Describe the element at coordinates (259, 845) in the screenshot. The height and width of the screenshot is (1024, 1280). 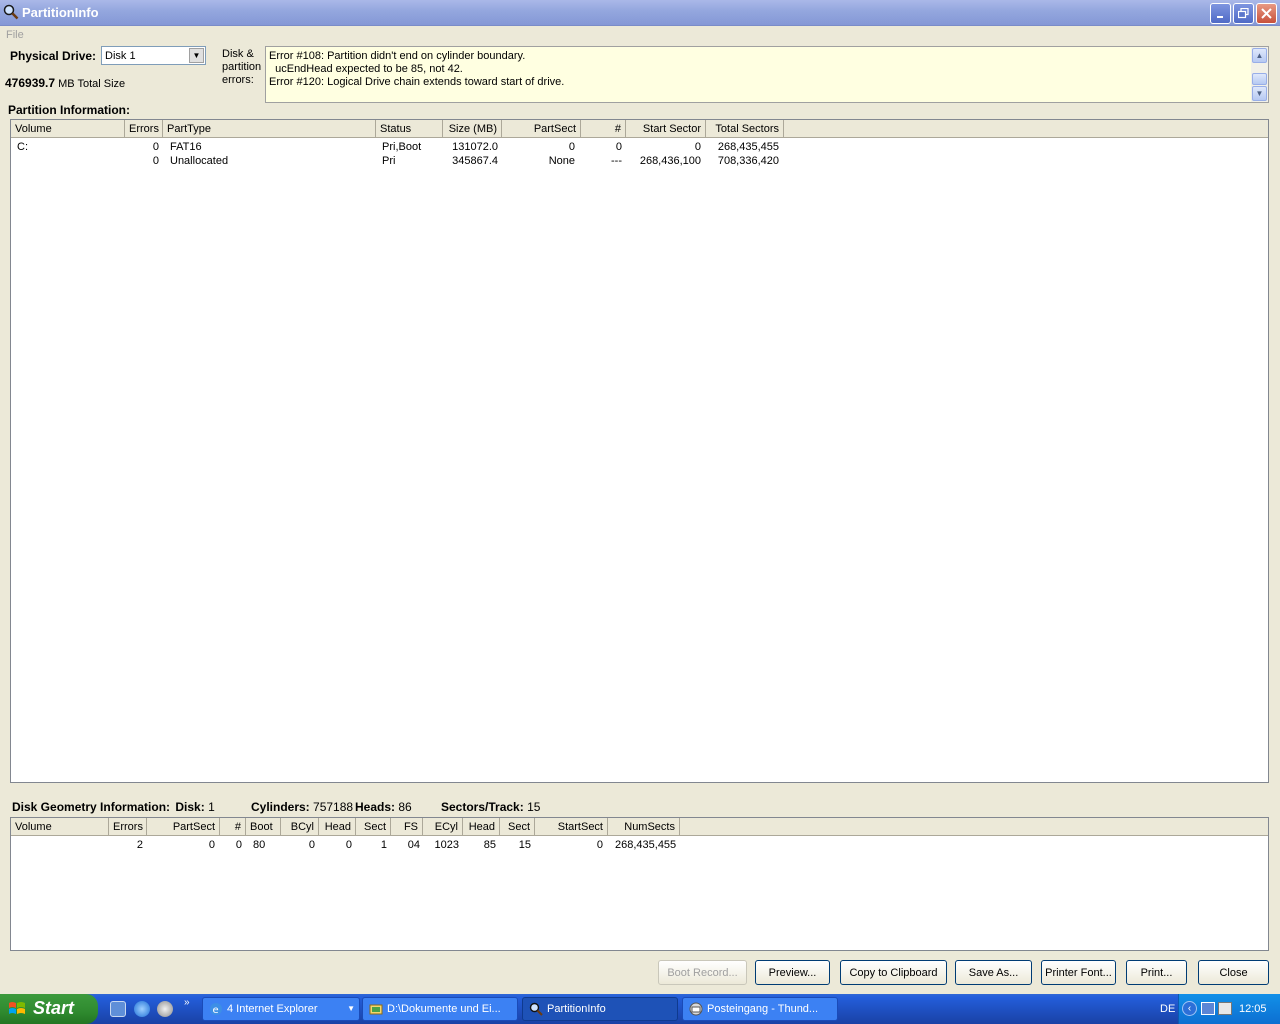
I see `cell-boot: 80` at that location.